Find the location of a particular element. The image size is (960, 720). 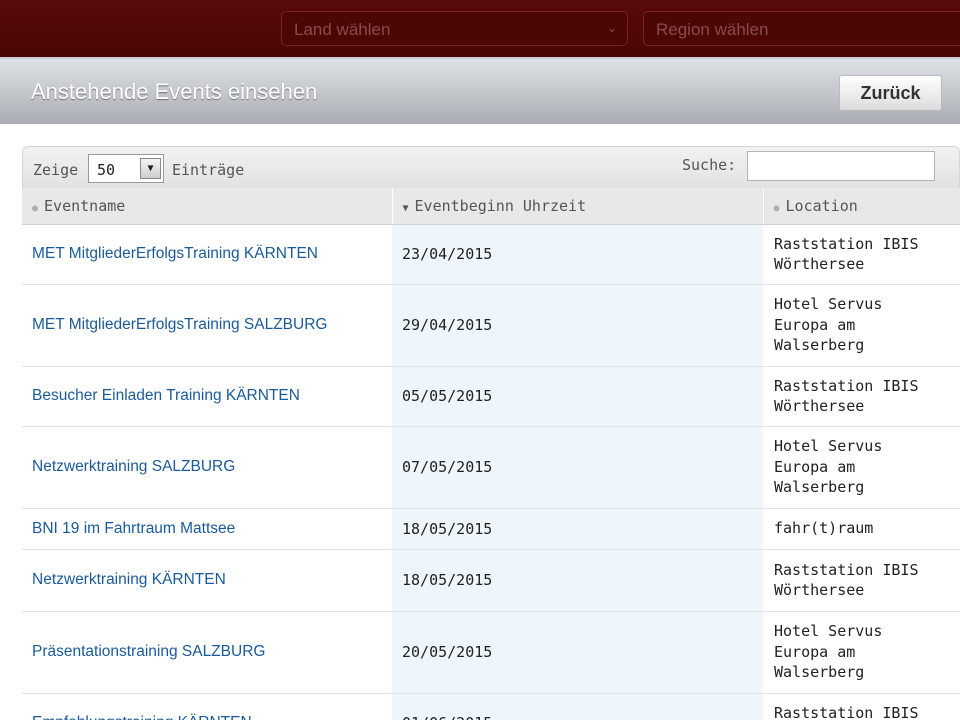

event-name-cell: BNI 19 im Fahrtraum Mattsee is located at coordinates (207, 529).